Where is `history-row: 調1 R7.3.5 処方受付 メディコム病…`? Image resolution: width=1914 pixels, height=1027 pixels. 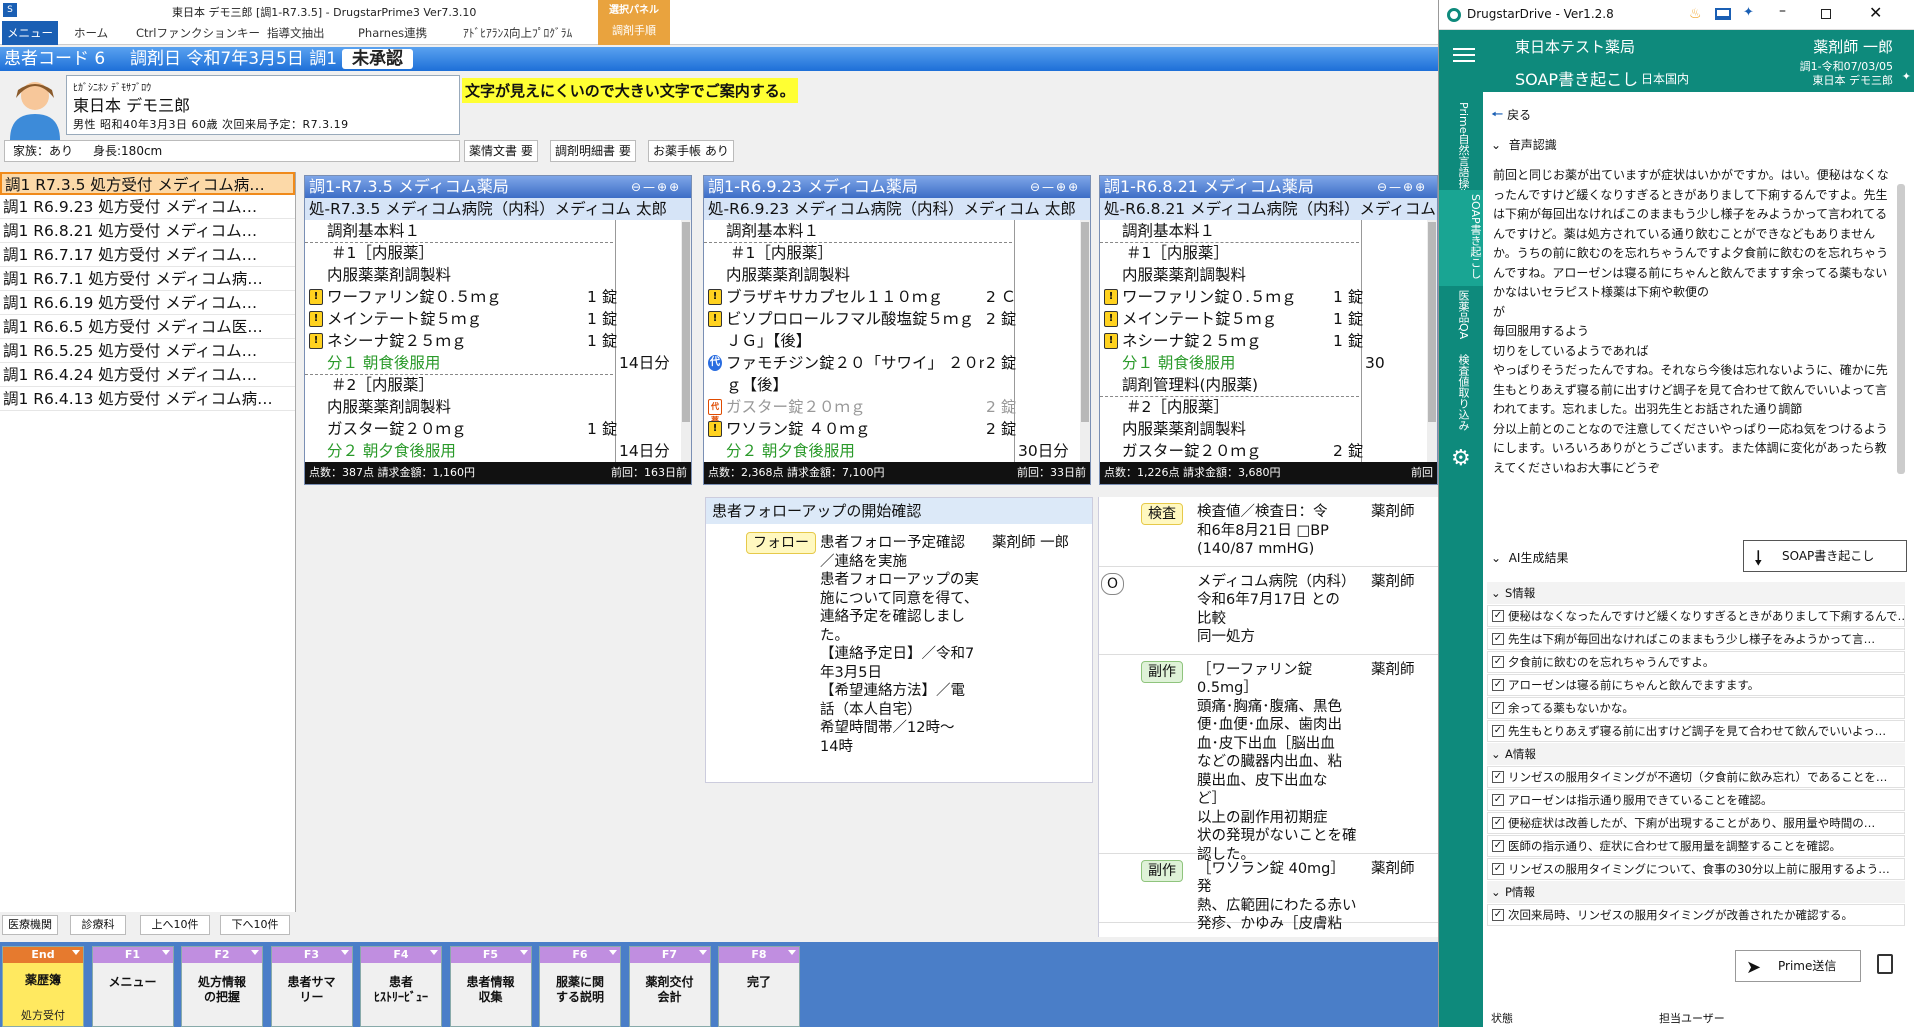 history-row: 調1 R7.3.5 処方受付 メディコム病… is located at coordinates (147, 183).